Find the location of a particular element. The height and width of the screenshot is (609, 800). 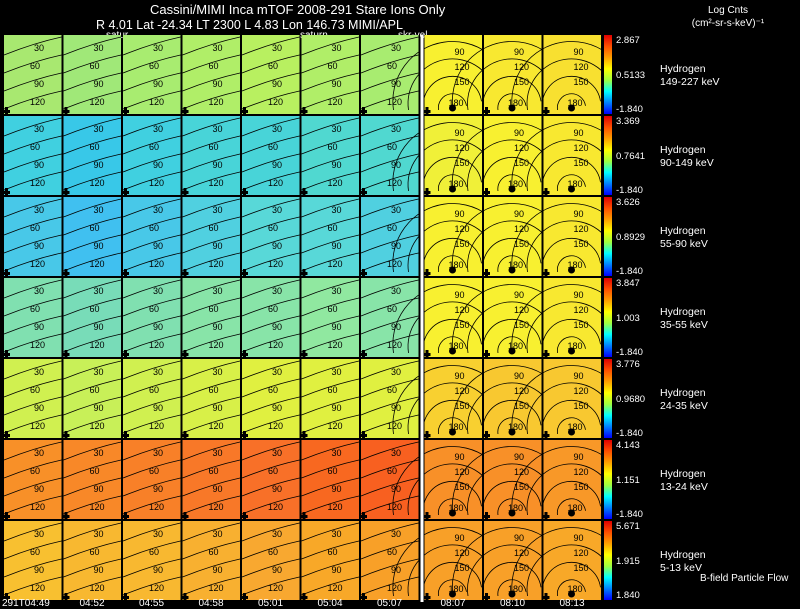

colorbar-min-value: 1.840 is located at coordinates (628, 595).